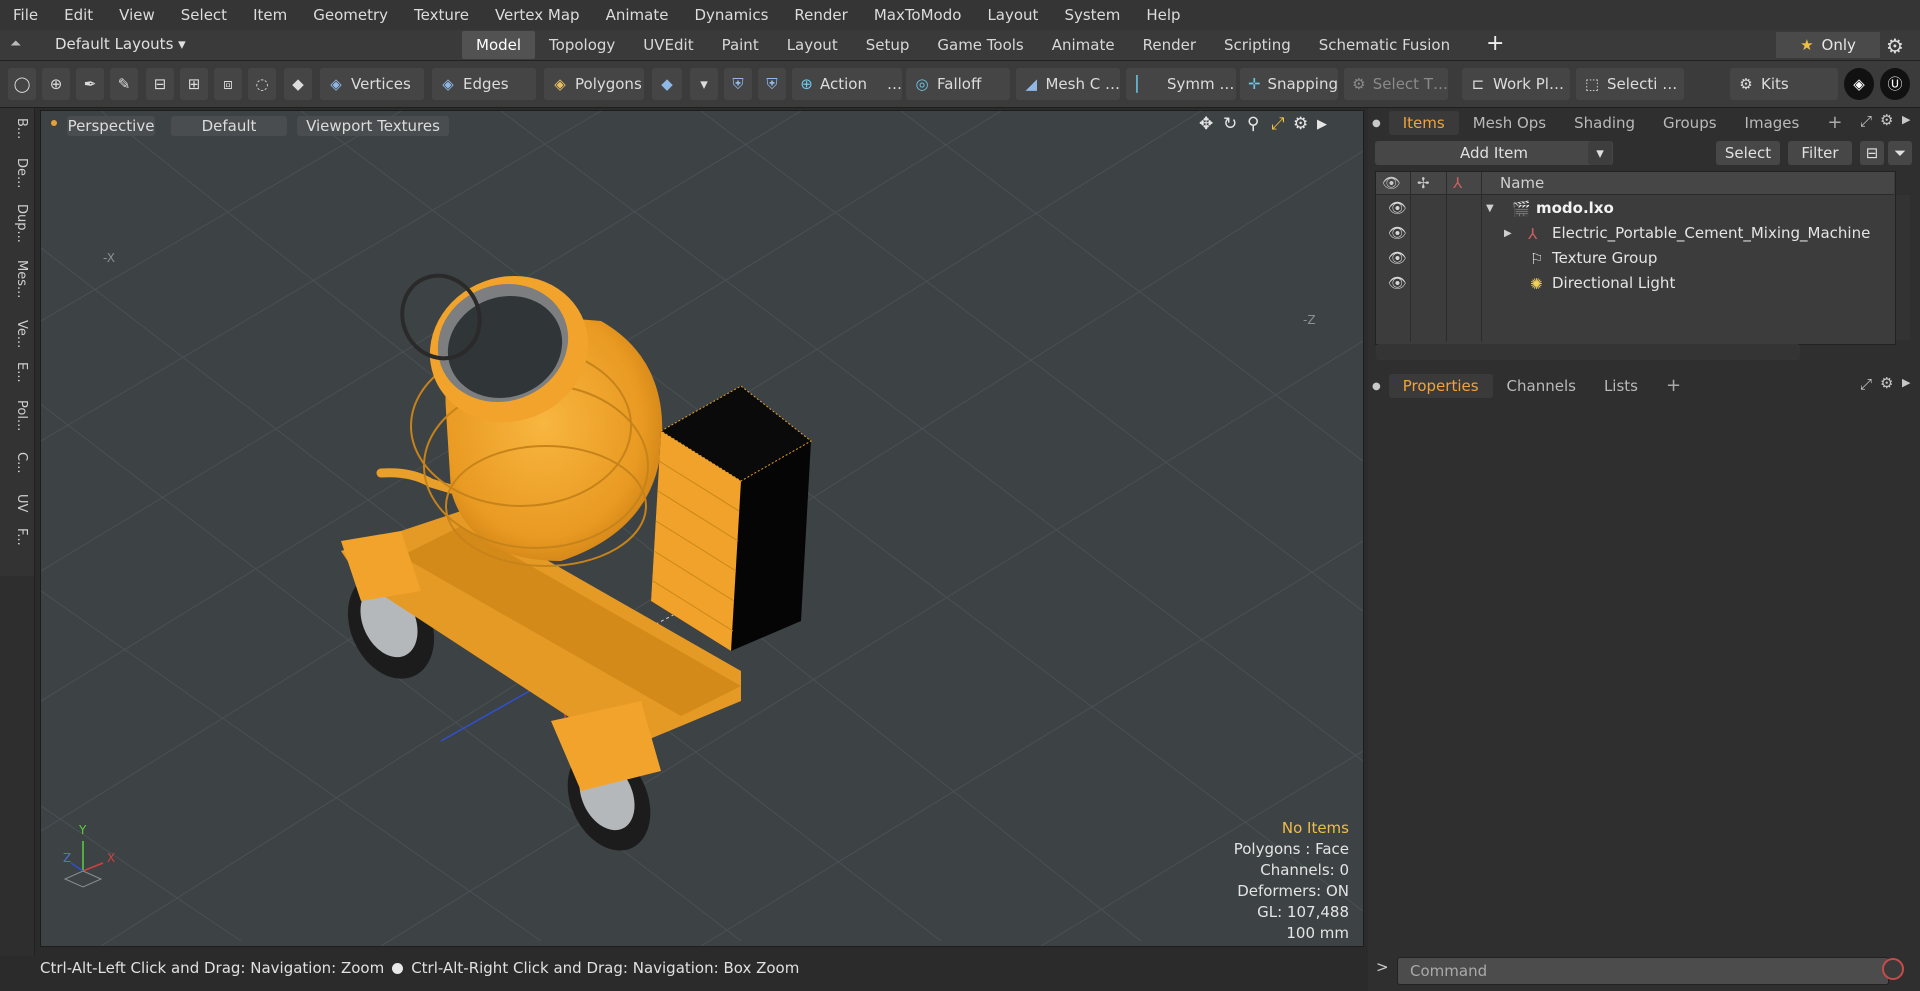 This screenshot has height=991, width=1920. I want to click on menu-help: Help, so click(1163, 15).